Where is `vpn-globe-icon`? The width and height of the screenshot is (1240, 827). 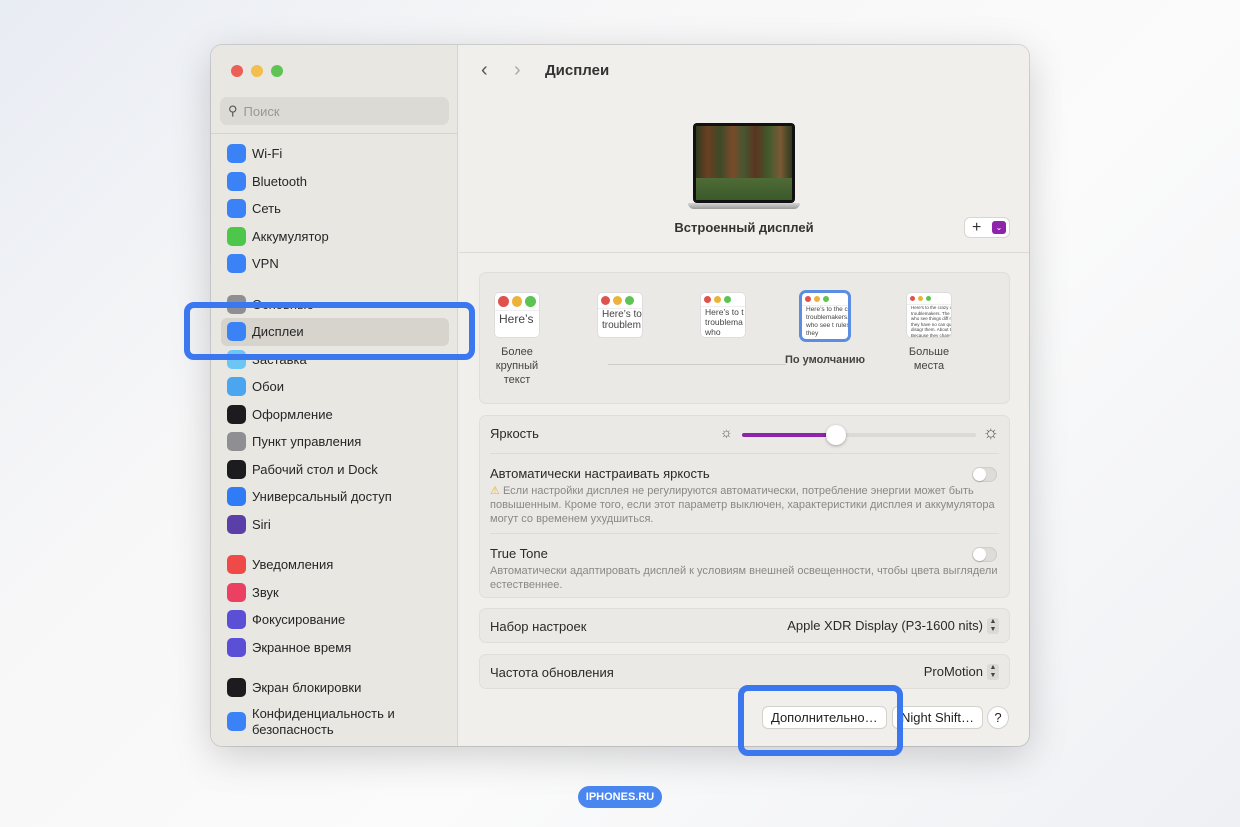 vpn-globe-icon is located at coordinates (236, 264).